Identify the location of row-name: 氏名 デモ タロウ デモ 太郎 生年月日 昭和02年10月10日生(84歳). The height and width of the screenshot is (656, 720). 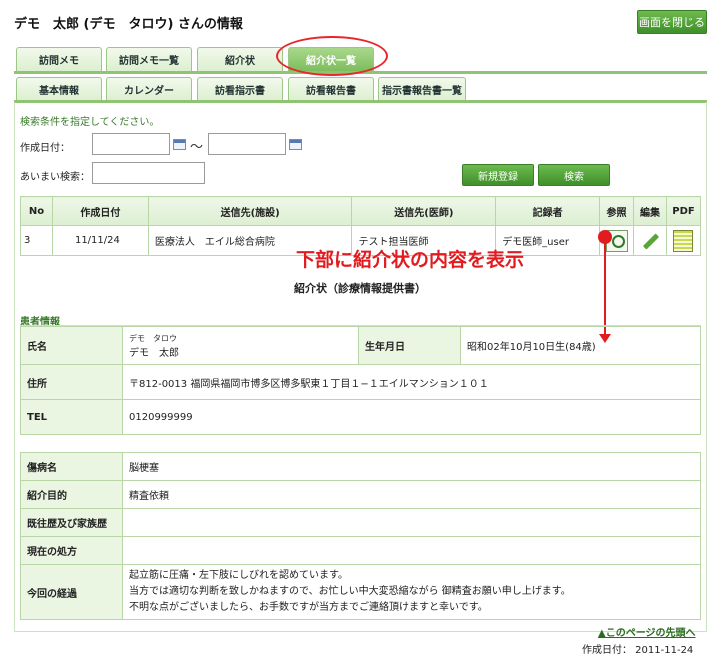
(360, 345).